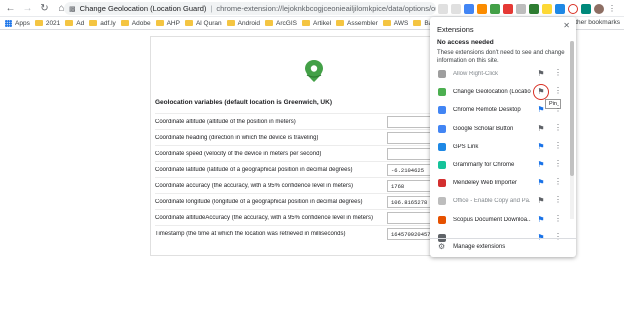  I want to click on ext-orange-icon, so click(482, 8).